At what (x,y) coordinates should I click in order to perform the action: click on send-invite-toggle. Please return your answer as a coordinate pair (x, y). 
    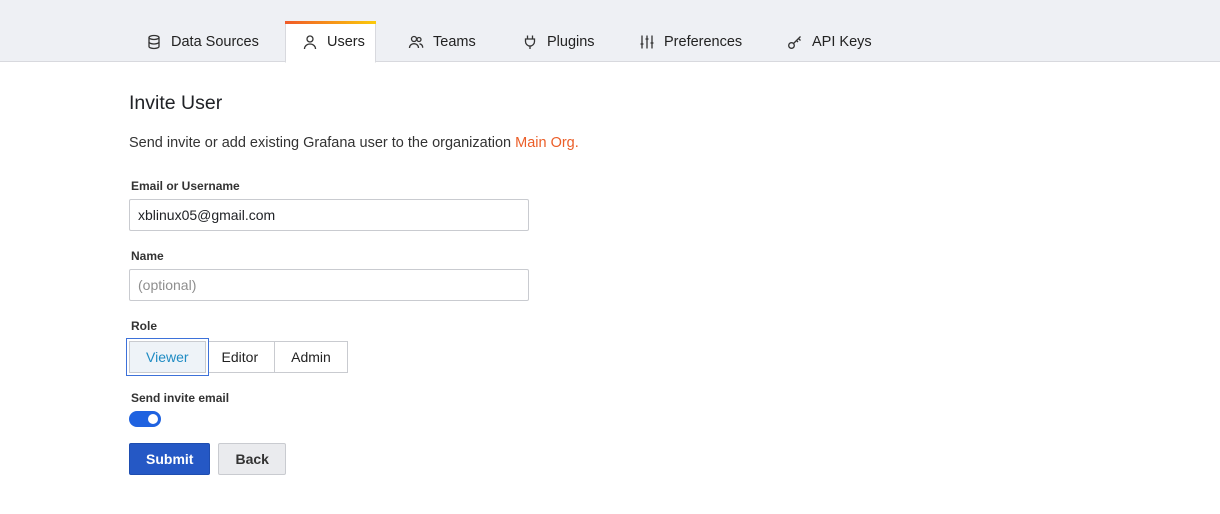
    Looking at the image, I should click on (145, 419).